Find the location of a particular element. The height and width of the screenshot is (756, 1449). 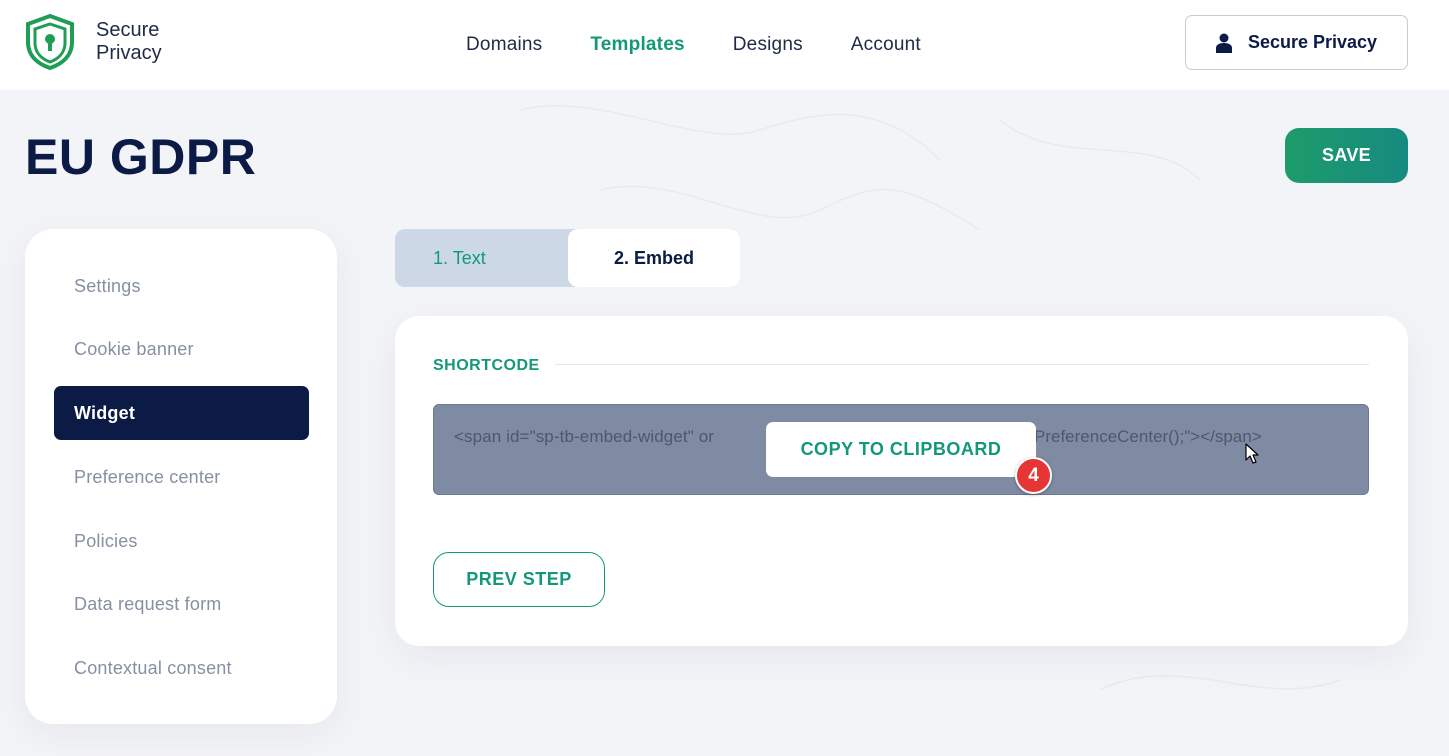

brand-name: Secure Privacy is located at coordinates (129, 42).